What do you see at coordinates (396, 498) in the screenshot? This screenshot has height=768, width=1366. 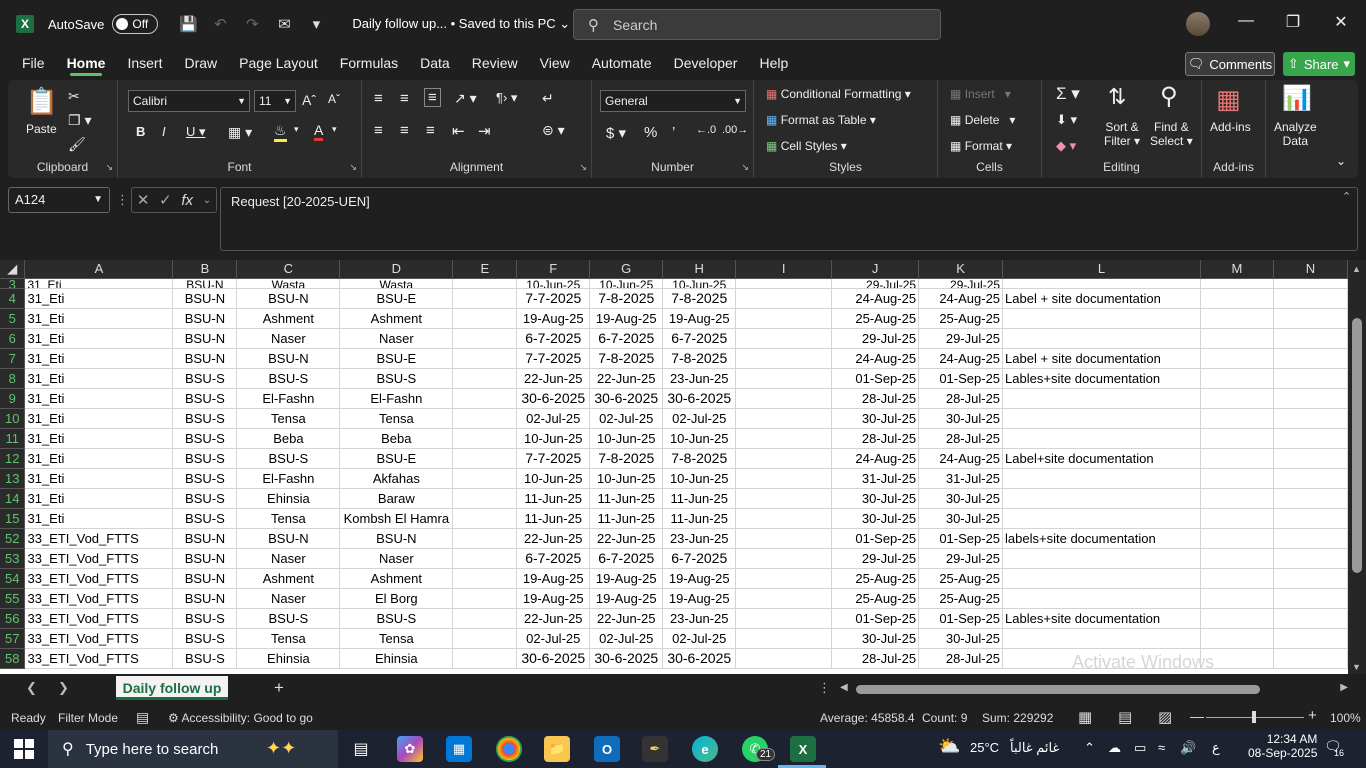 I see `cell-d: Baraw` at bounding box center [396, 498].